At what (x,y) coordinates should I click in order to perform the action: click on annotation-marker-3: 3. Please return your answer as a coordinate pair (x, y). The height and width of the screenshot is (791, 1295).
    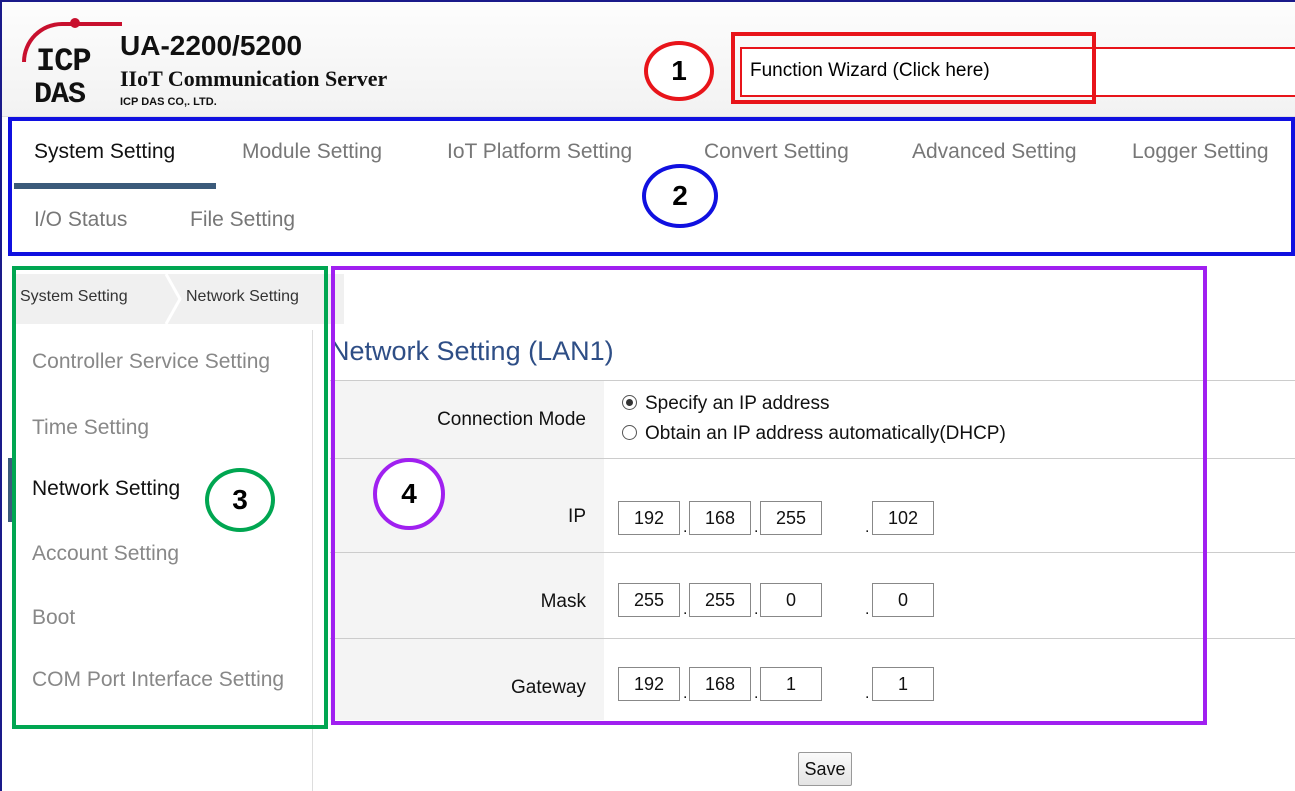
    Looking at the image, I should click on (240, 500).